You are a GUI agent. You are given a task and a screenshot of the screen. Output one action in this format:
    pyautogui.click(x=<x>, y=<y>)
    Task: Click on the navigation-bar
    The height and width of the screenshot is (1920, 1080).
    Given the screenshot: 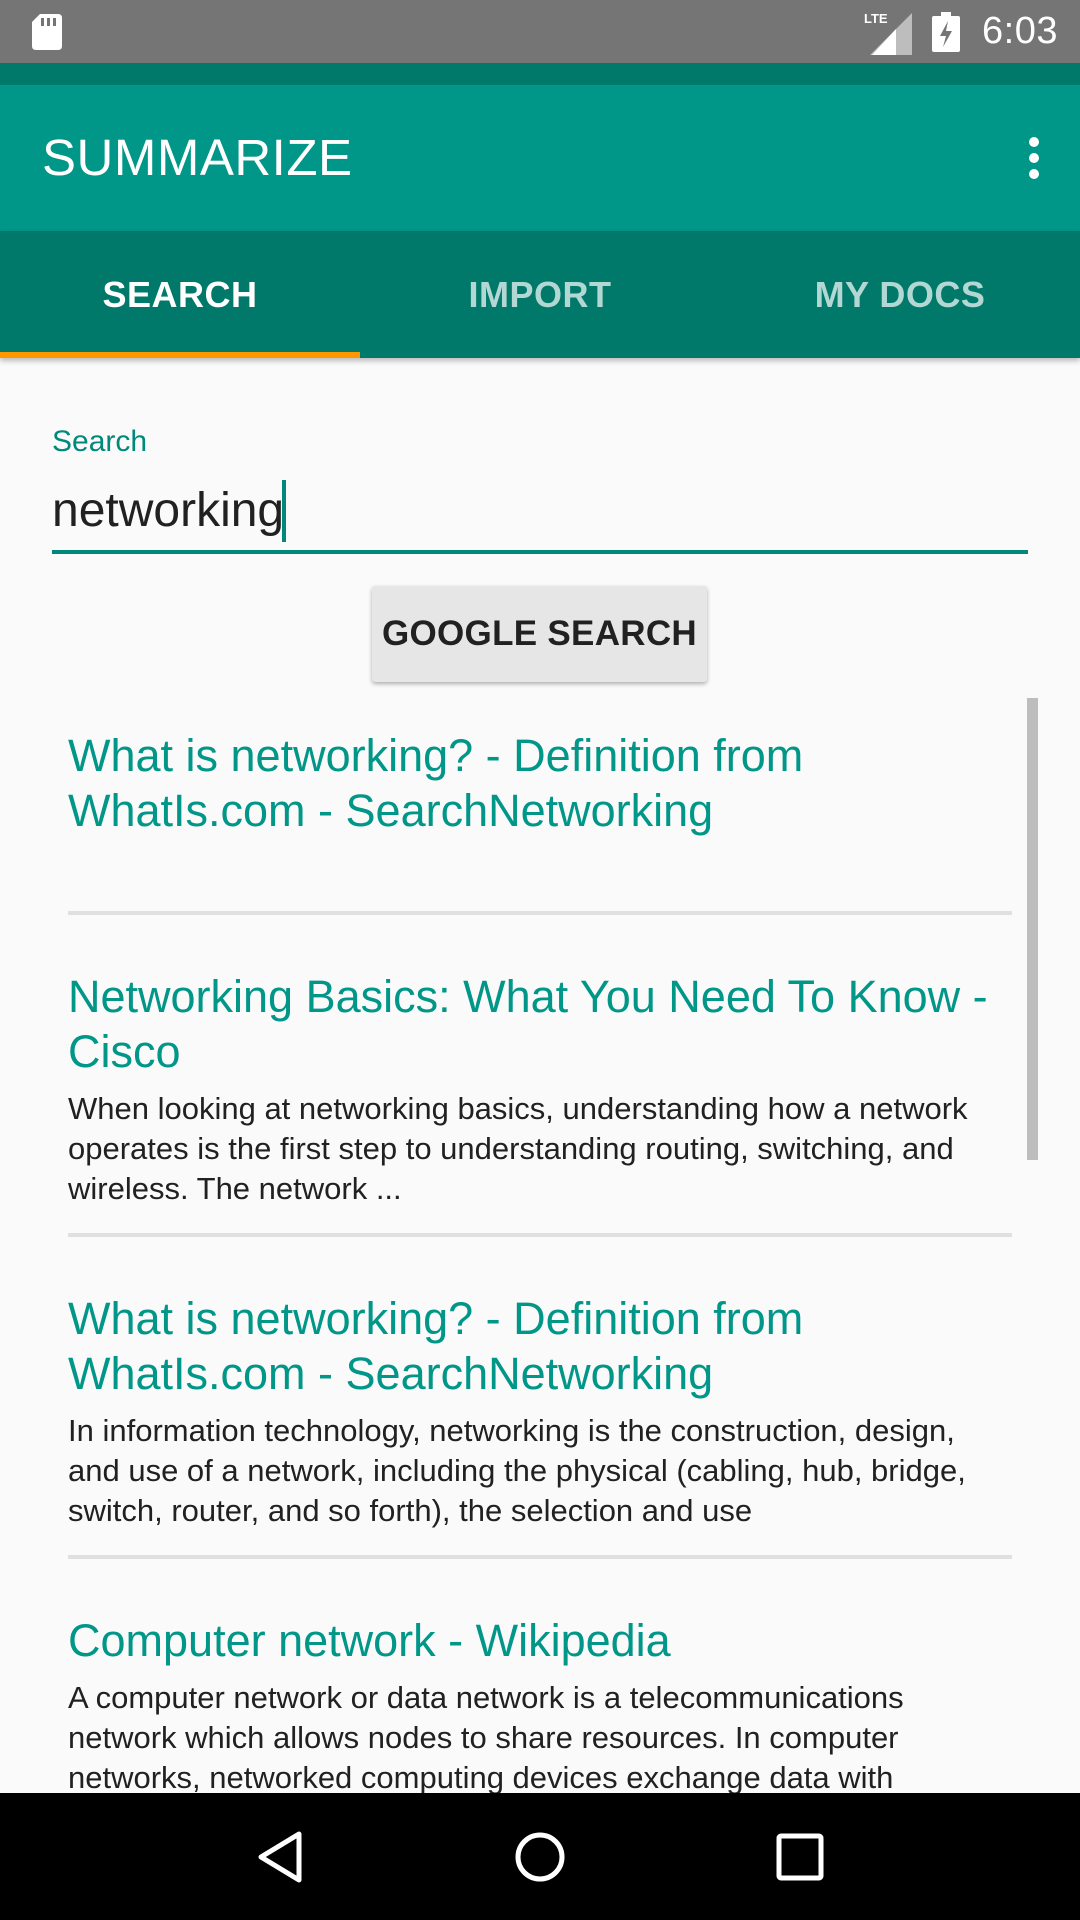 What is the action you would take?
    pyautogui.click(x=540, y=1856)
    